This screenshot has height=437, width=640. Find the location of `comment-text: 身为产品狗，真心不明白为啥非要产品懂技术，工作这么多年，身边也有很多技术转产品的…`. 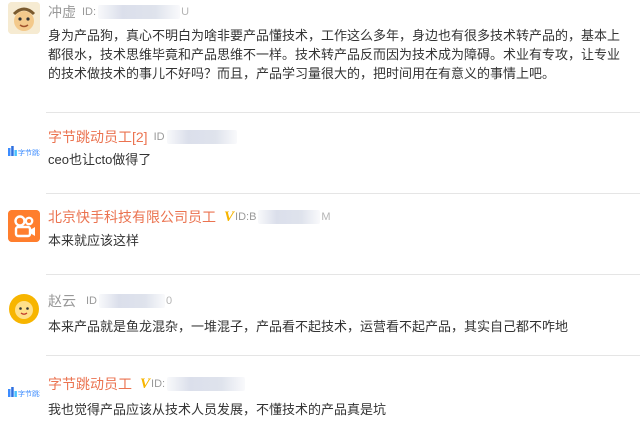

comment-text: 身为产品狗，真心不明白为啥非要产品懂技术，工作这么多年，身边也有很多技术转产品的… is located at coordinates (334, 54).